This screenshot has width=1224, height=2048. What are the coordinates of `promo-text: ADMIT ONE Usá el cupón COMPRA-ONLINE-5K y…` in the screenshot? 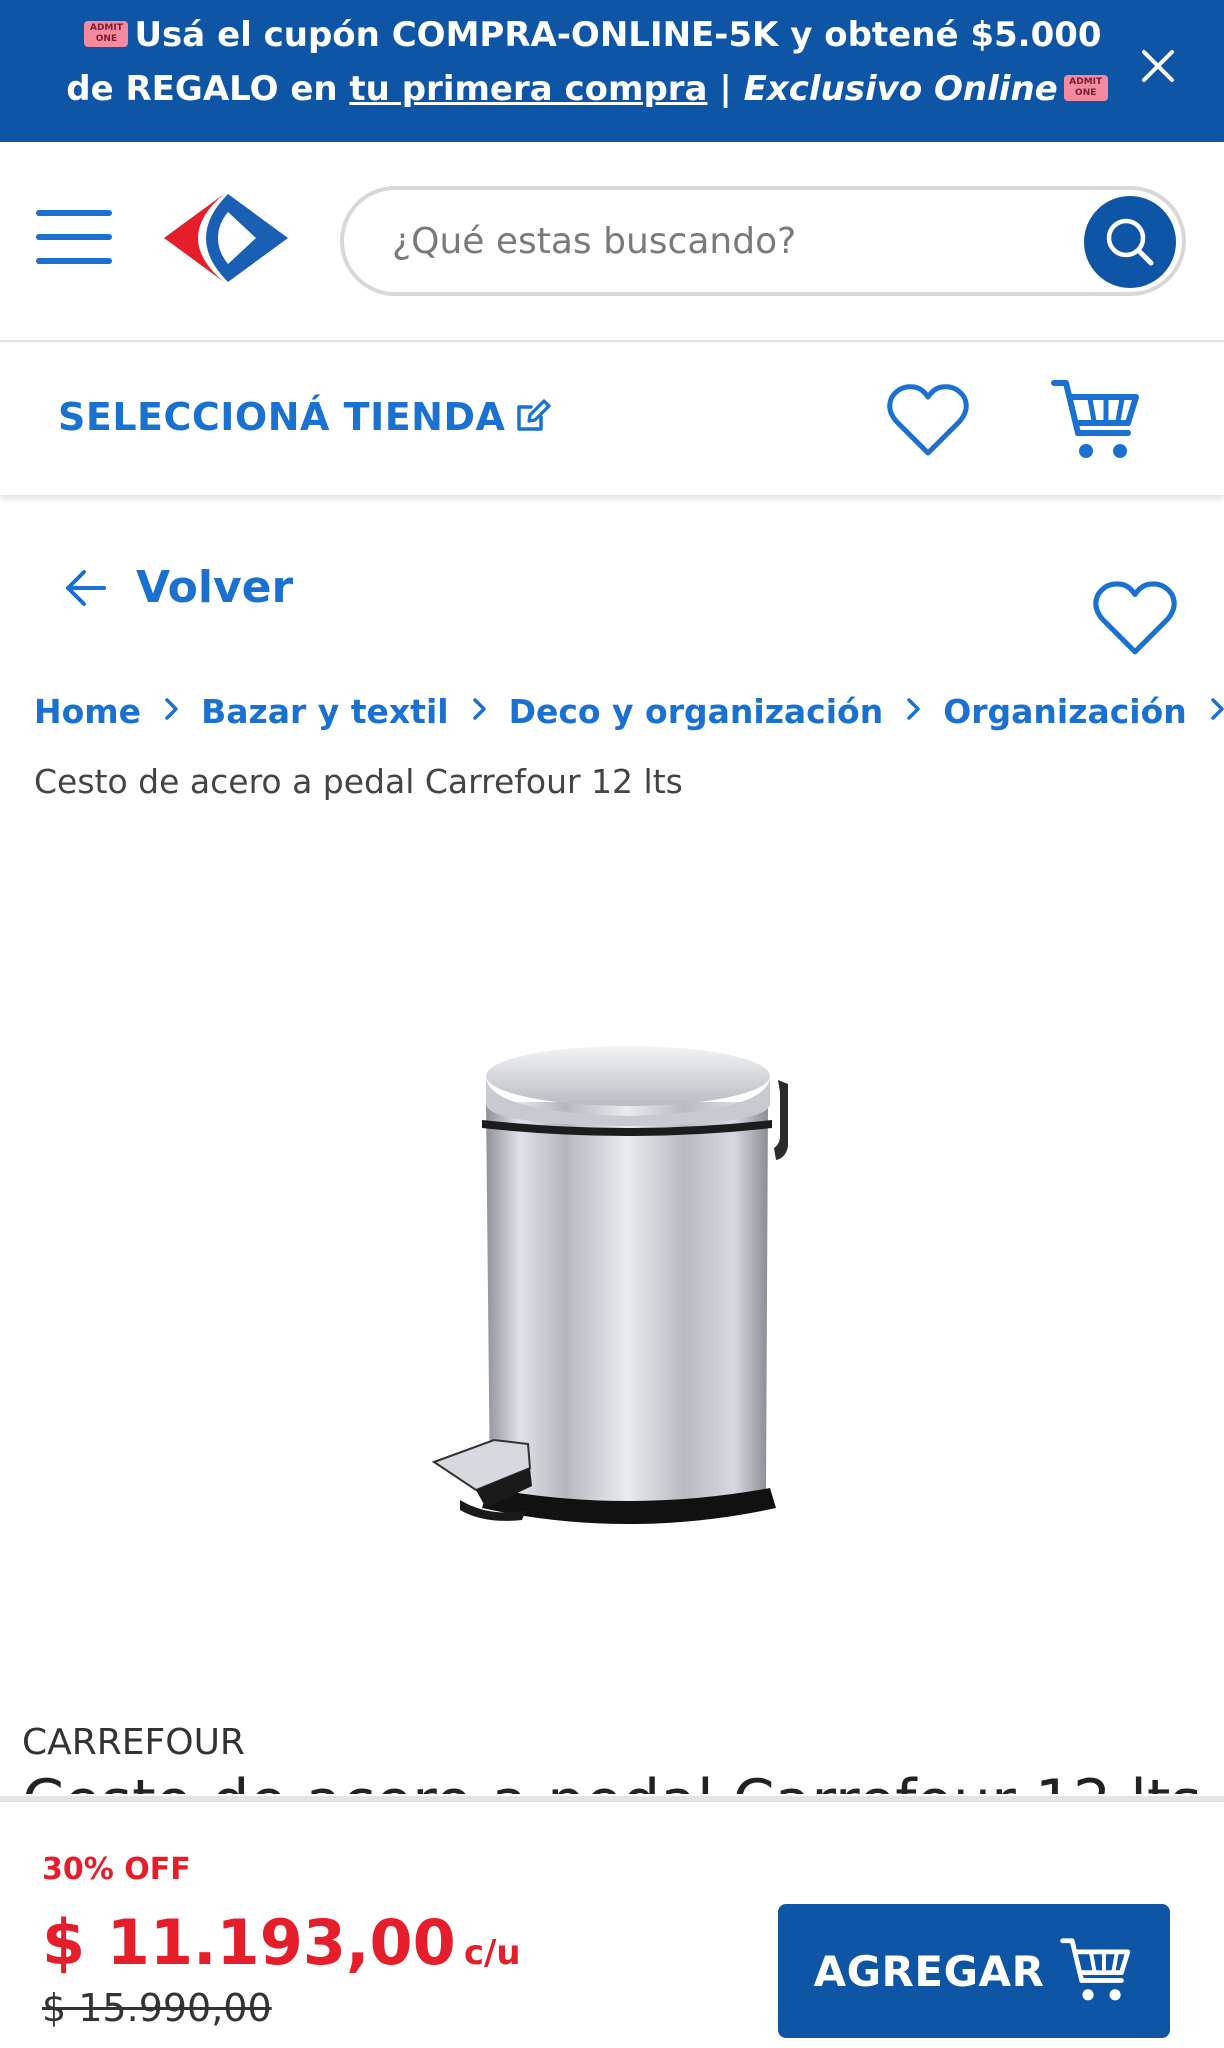 It's located at (590, 62).